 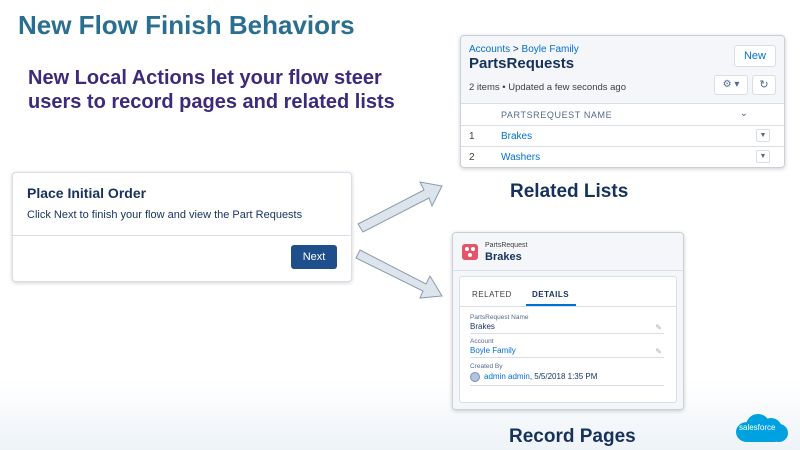 I want to click on row-number: 2, so click(x=472, y=157).